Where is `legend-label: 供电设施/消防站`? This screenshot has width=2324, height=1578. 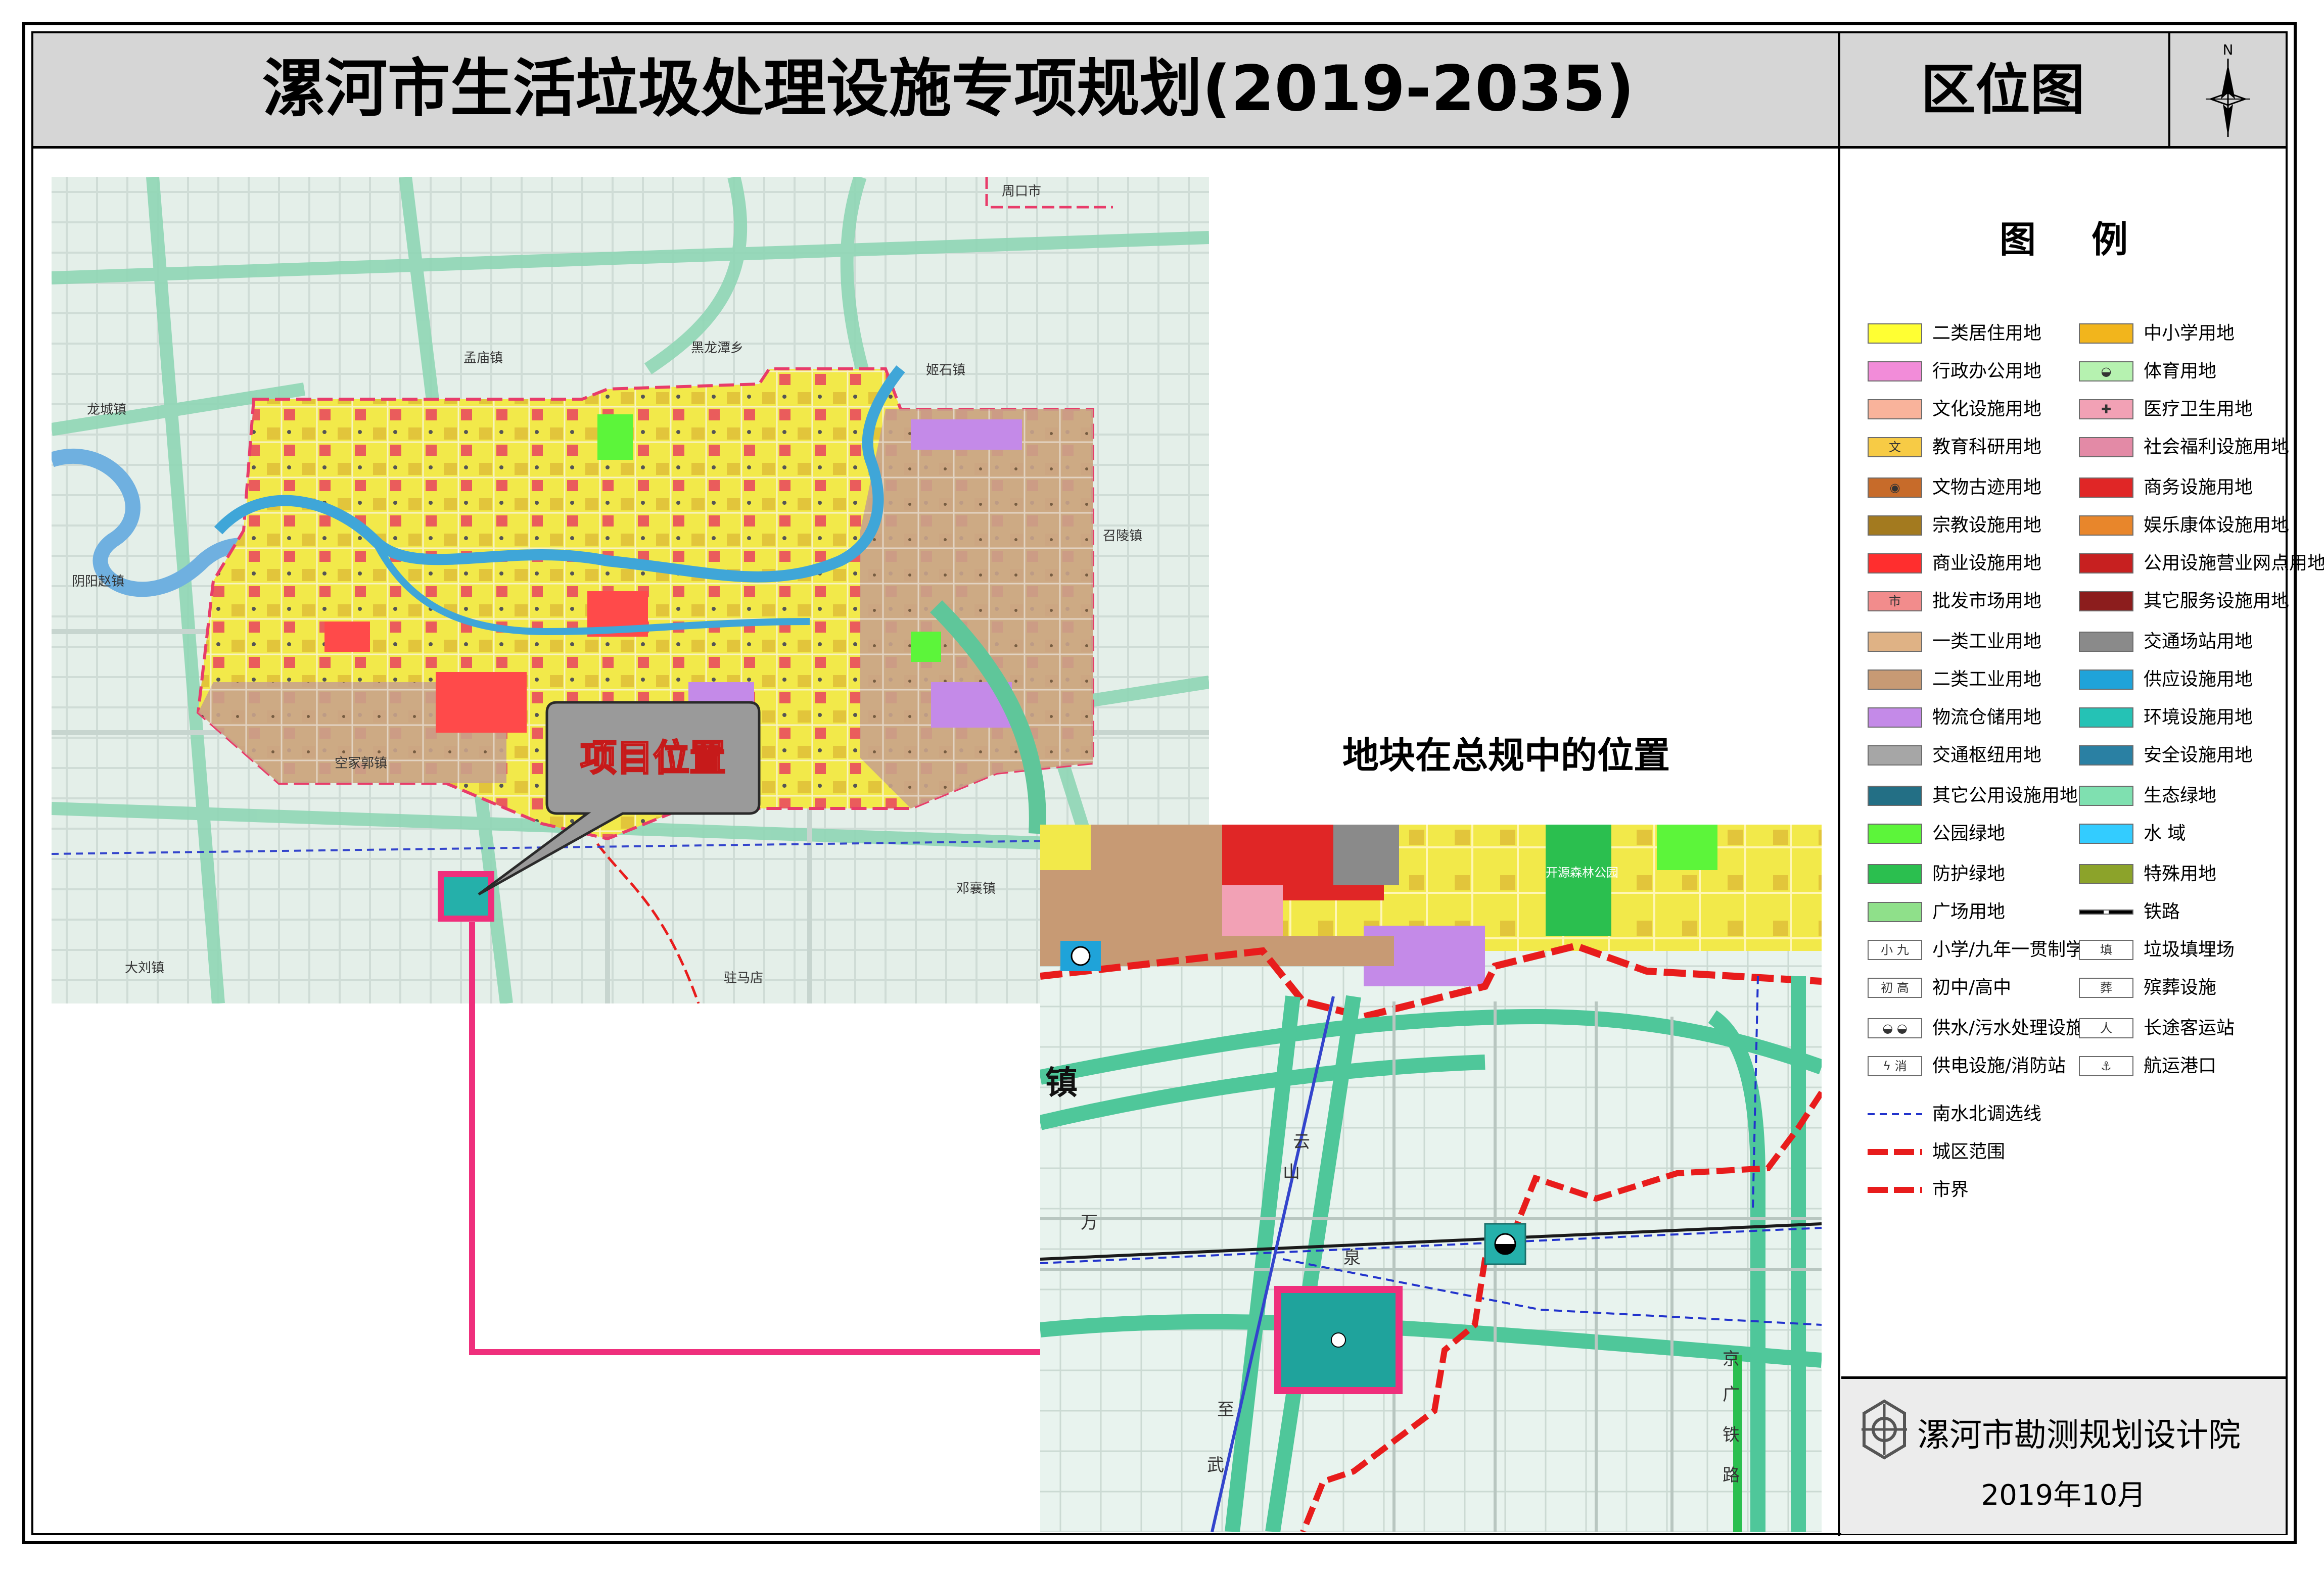
legend-label: 供电设施/消防站 is located at coordinates (1999, 1066).